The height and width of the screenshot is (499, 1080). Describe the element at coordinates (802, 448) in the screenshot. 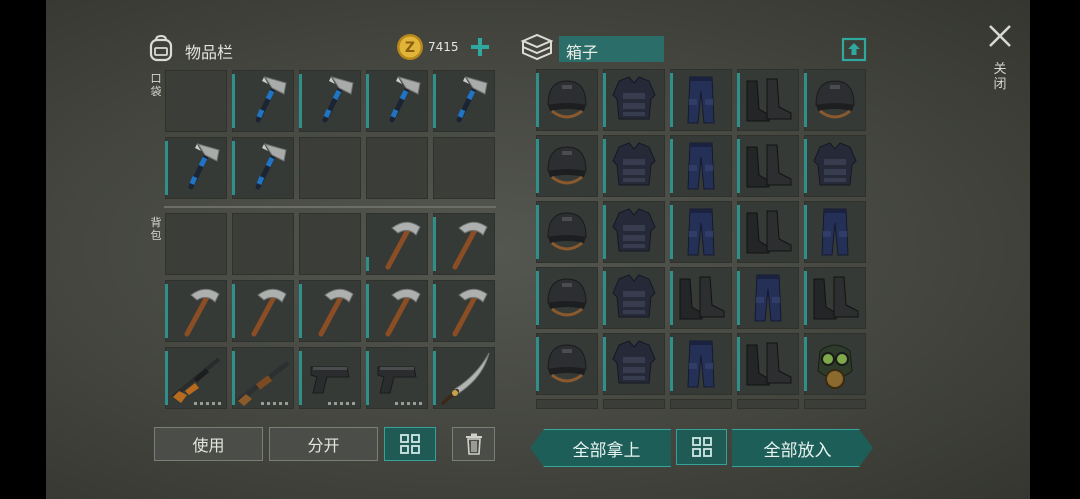

I see `put-all-button: 全部放入` at that location.